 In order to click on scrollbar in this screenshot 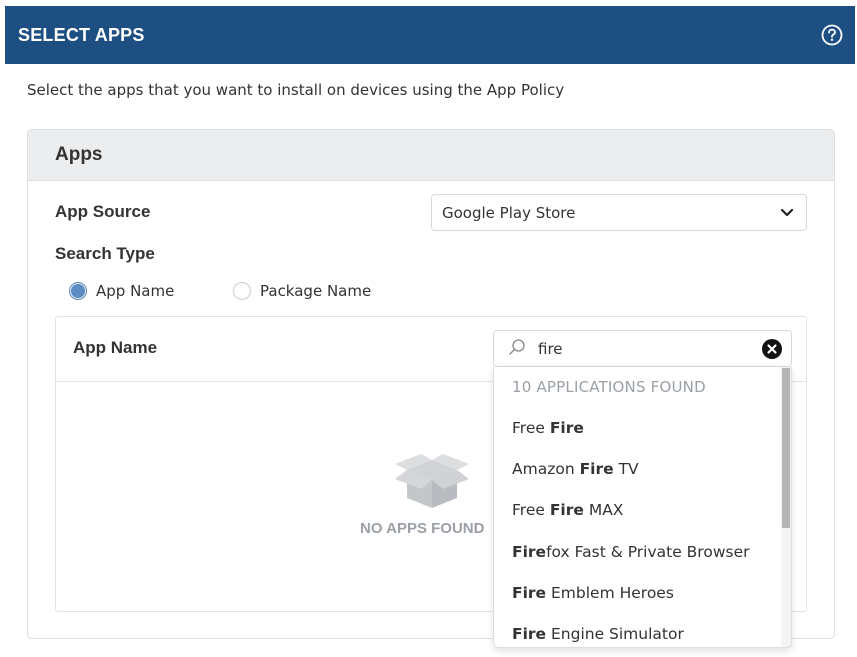, I will do `click(786, 507)`.